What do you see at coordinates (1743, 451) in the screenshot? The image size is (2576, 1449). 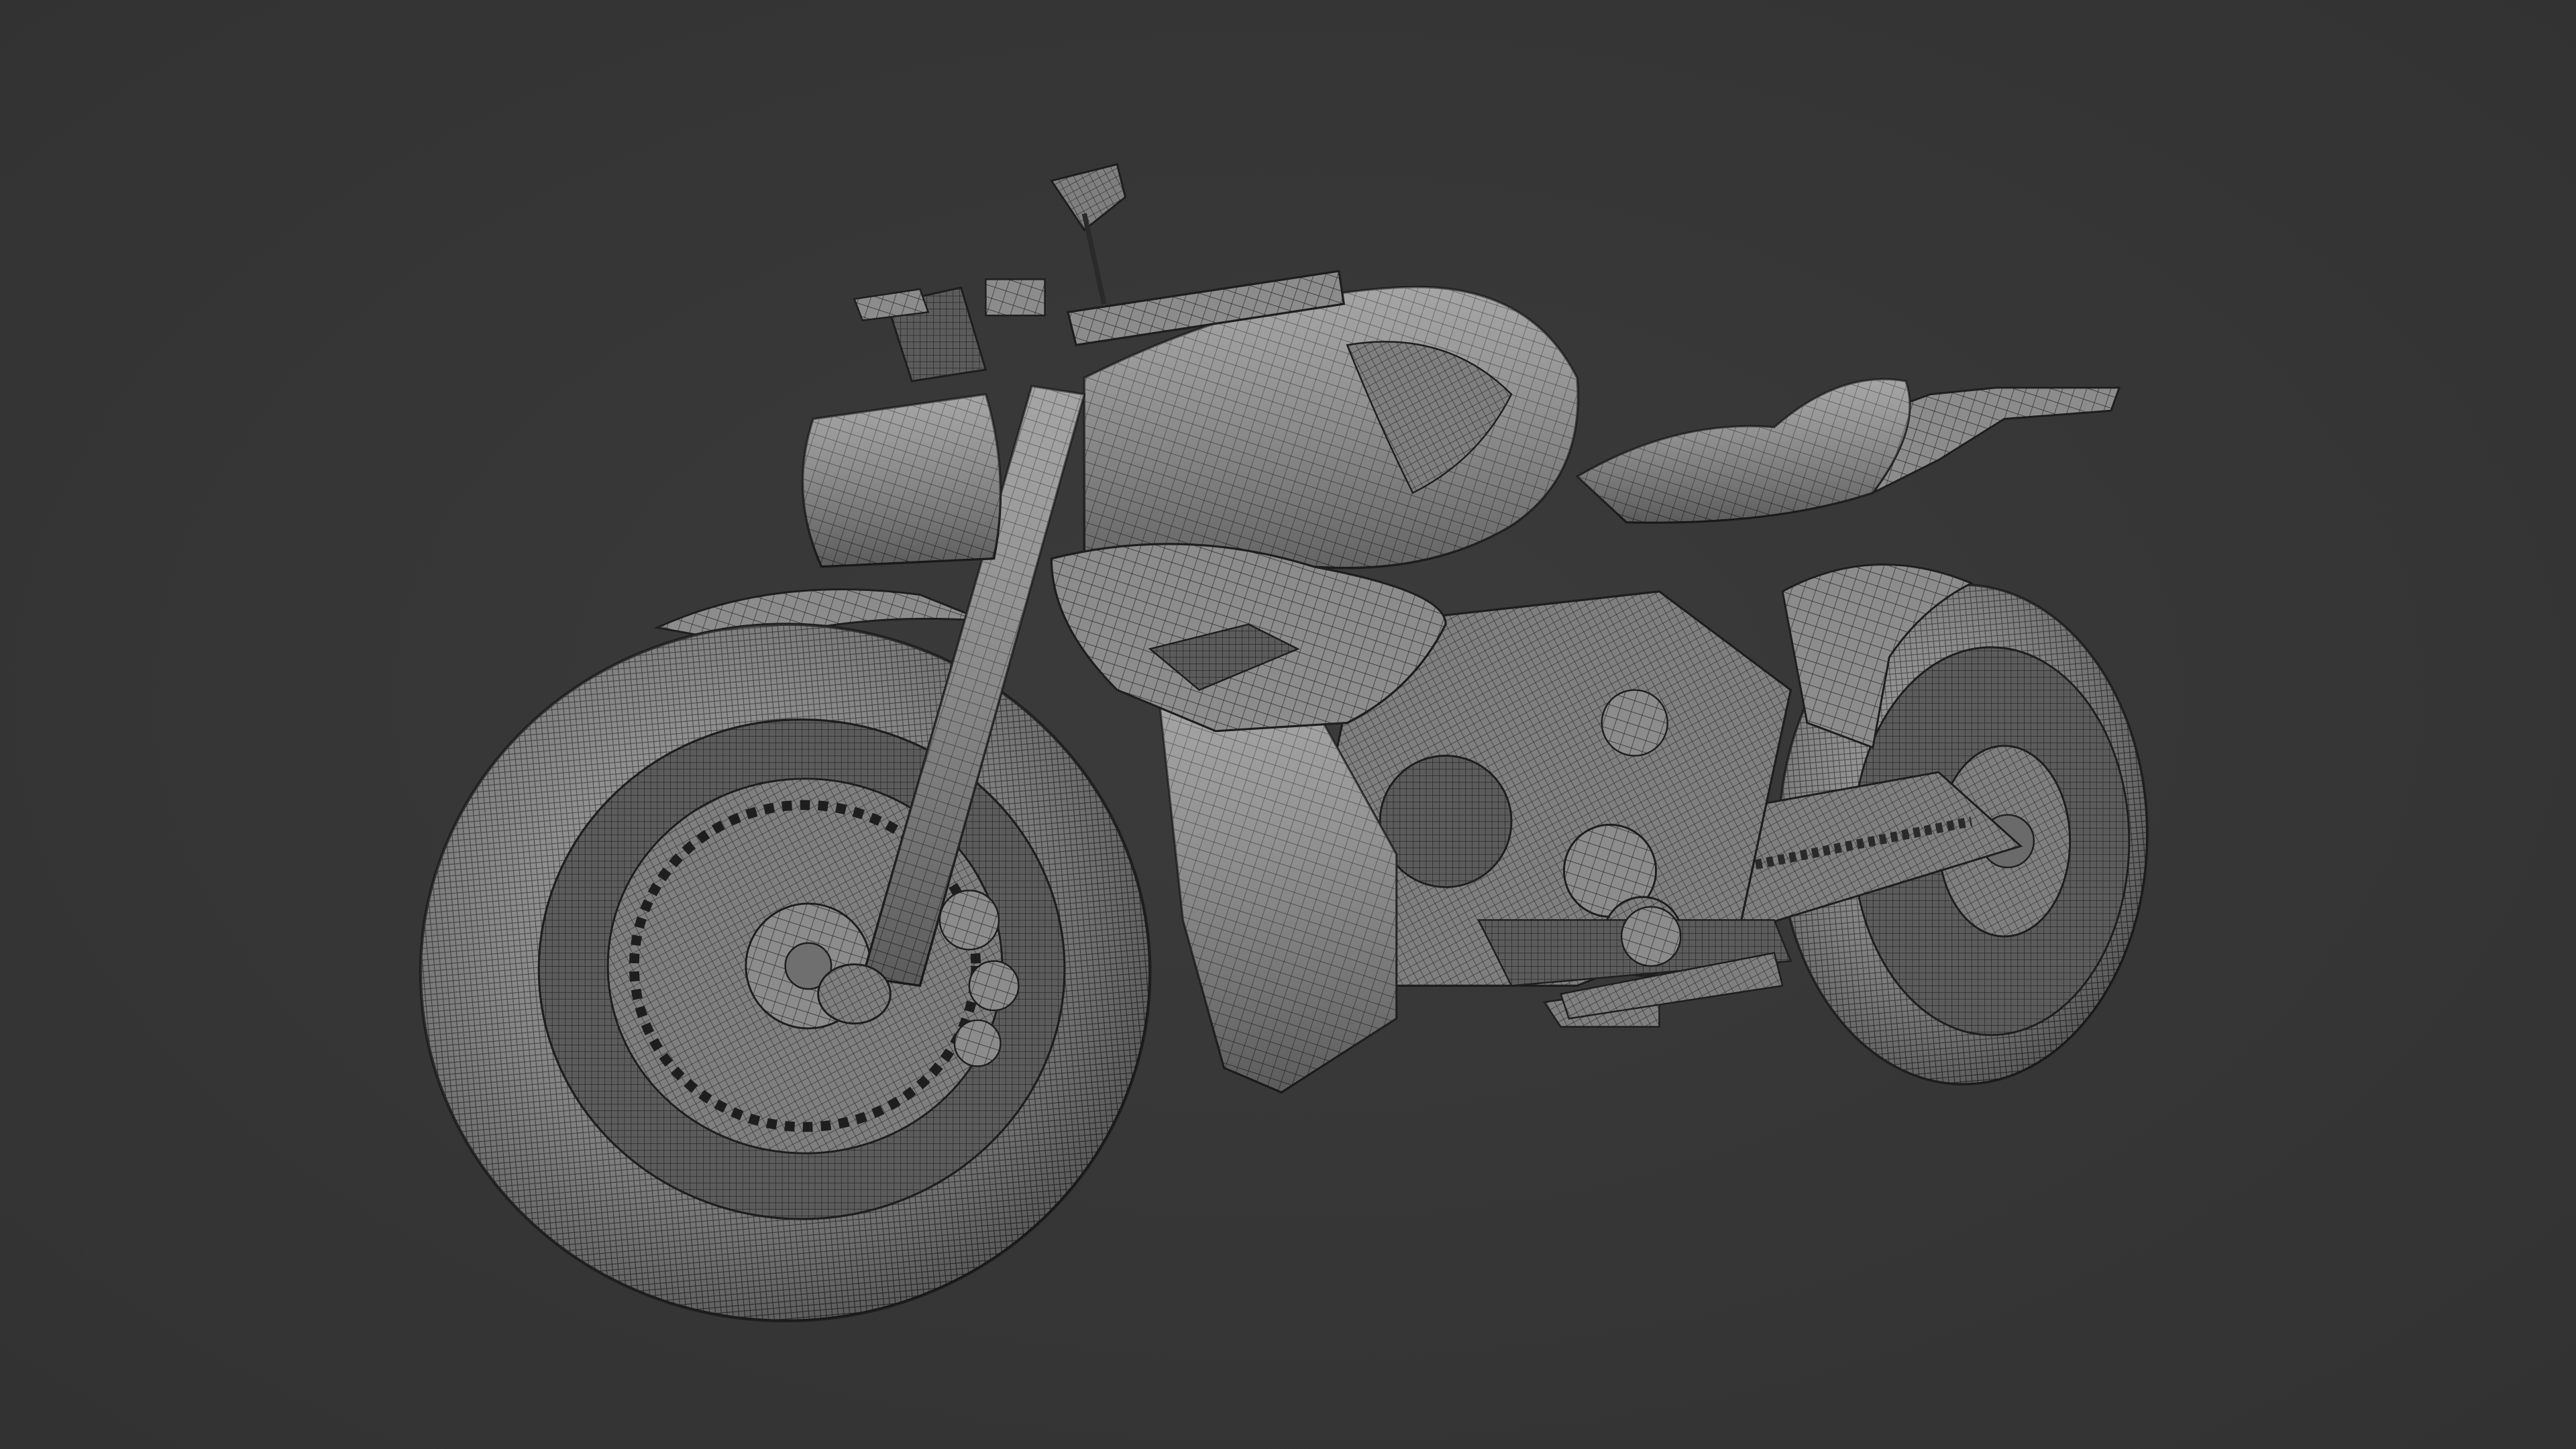 I see `seat` at bounding box center [1743, 451].